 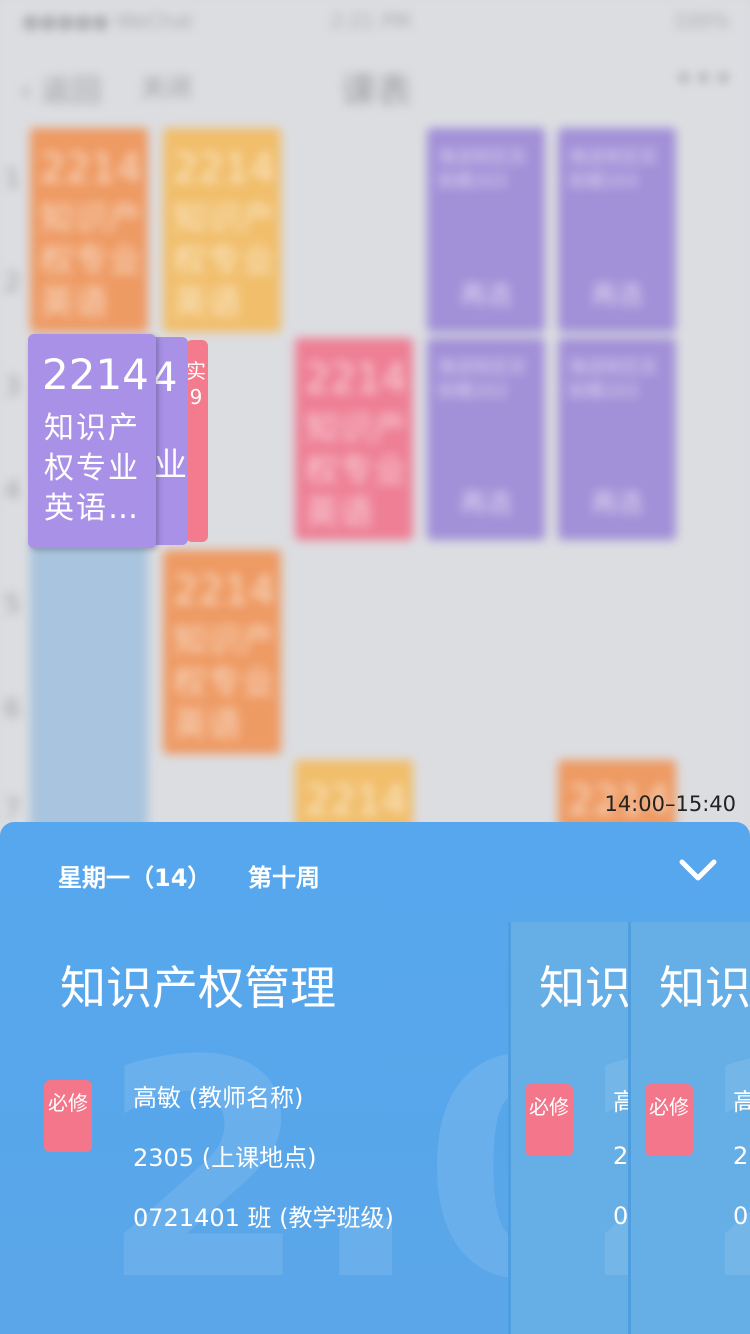 I want to click on overlay-red-block: 实9, so click(x=197, y=441).